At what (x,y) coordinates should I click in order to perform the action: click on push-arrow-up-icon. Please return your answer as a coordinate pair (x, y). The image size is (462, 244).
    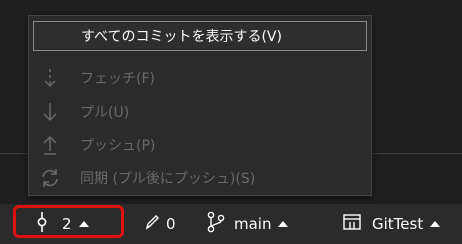
    Looking at the image, I should click on (50, 145).